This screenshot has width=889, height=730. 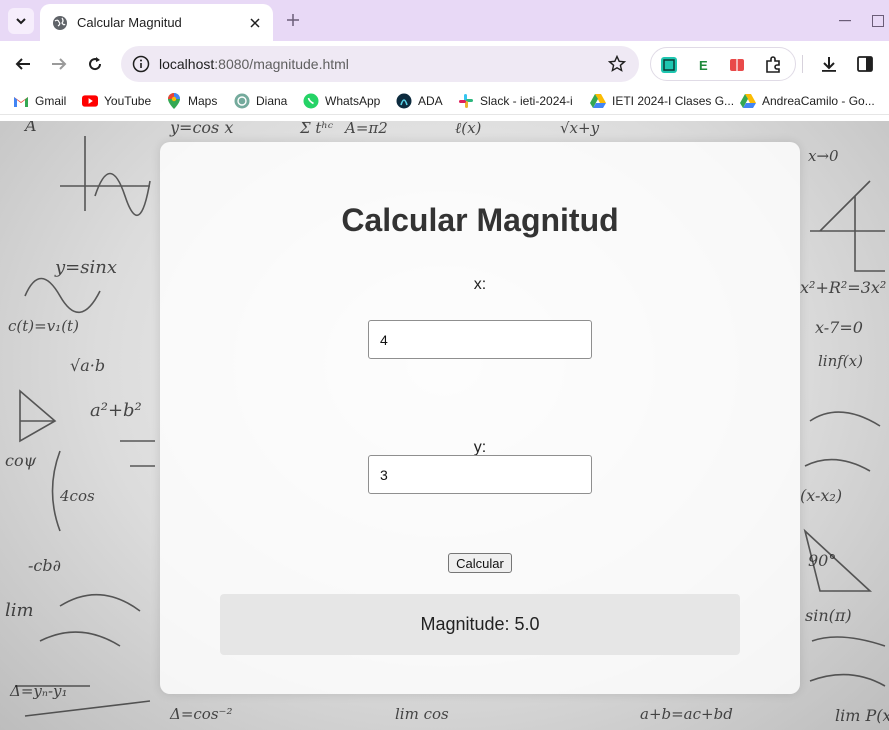 I want to click on toolbar-divider, so click(x=802, y=64).